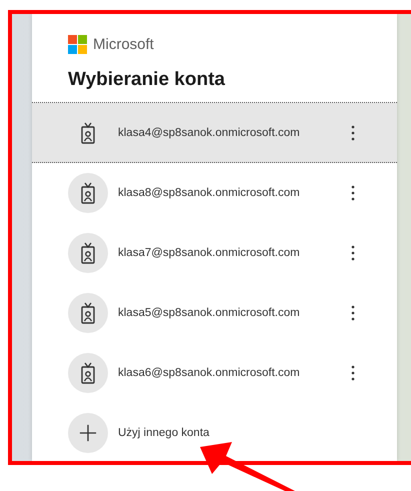  What do you see at coordinates (209, 193) in the screenshot?
I see `account-email: klasa8@sp8sanok.onmicrosoft.com` at bounding box center [209, 193].